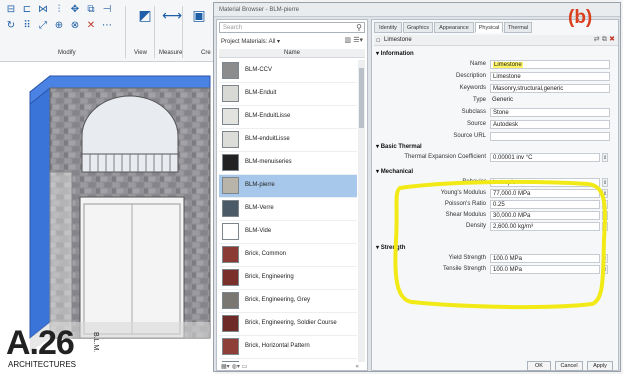  I want to click on property-value-field: 0.25, so click(545, 204).